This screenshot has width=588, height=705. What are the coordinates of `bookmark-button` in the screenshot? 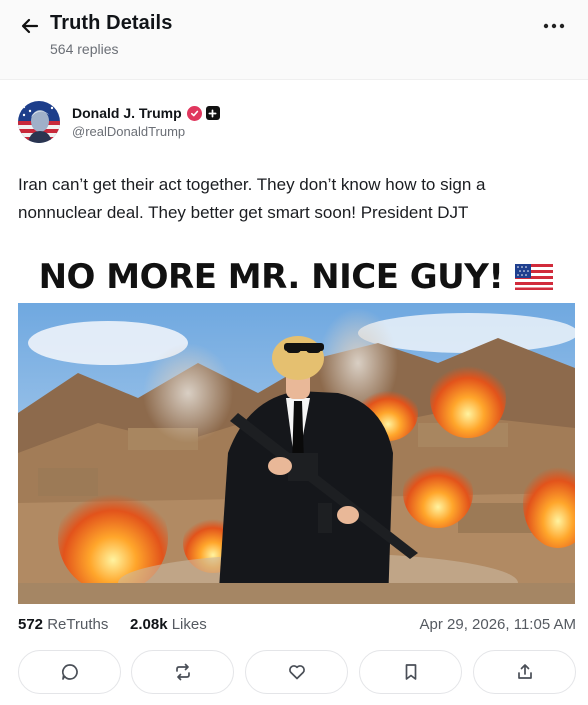 It's located at (410, 672).